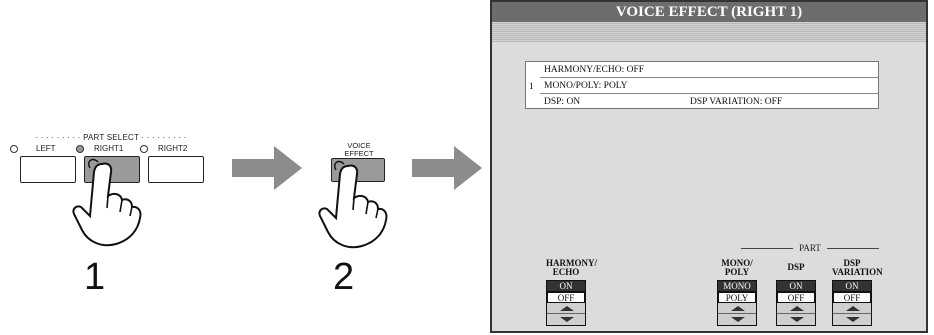 The width and height of the screenshot is (934, 335). I want to click on dsp-down-button, so click(796, 319).